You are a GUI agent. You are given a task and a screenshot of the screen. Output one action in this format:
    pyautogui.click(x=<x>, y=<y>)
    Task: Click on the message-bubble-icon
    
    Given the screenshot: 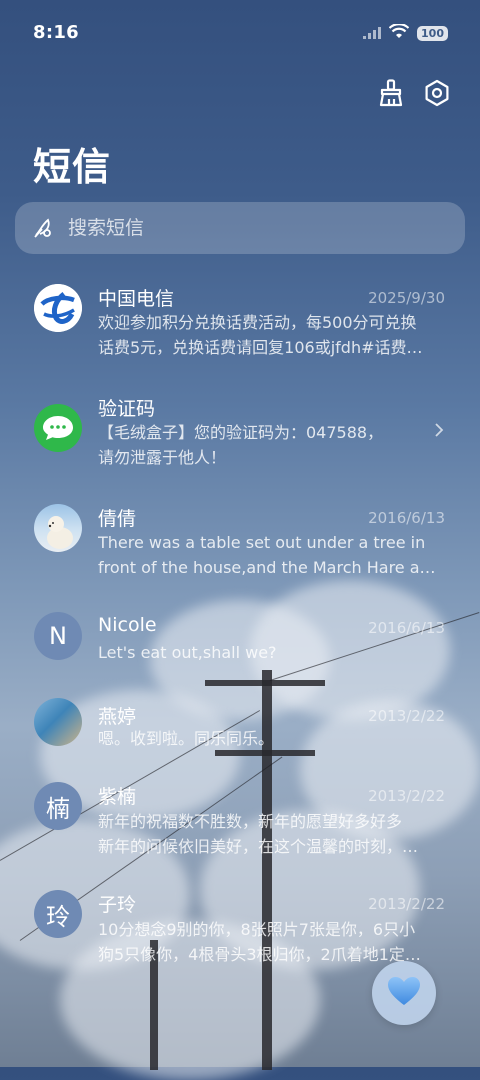 What is the action you would take?
    pyautogui.click(x=58, y=428)
    